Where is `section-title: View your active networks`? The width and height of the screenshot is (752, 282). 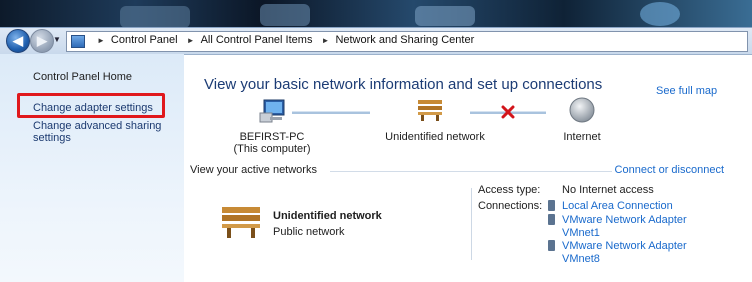
section-title: View your active networks is located at coordinates (253, 170).